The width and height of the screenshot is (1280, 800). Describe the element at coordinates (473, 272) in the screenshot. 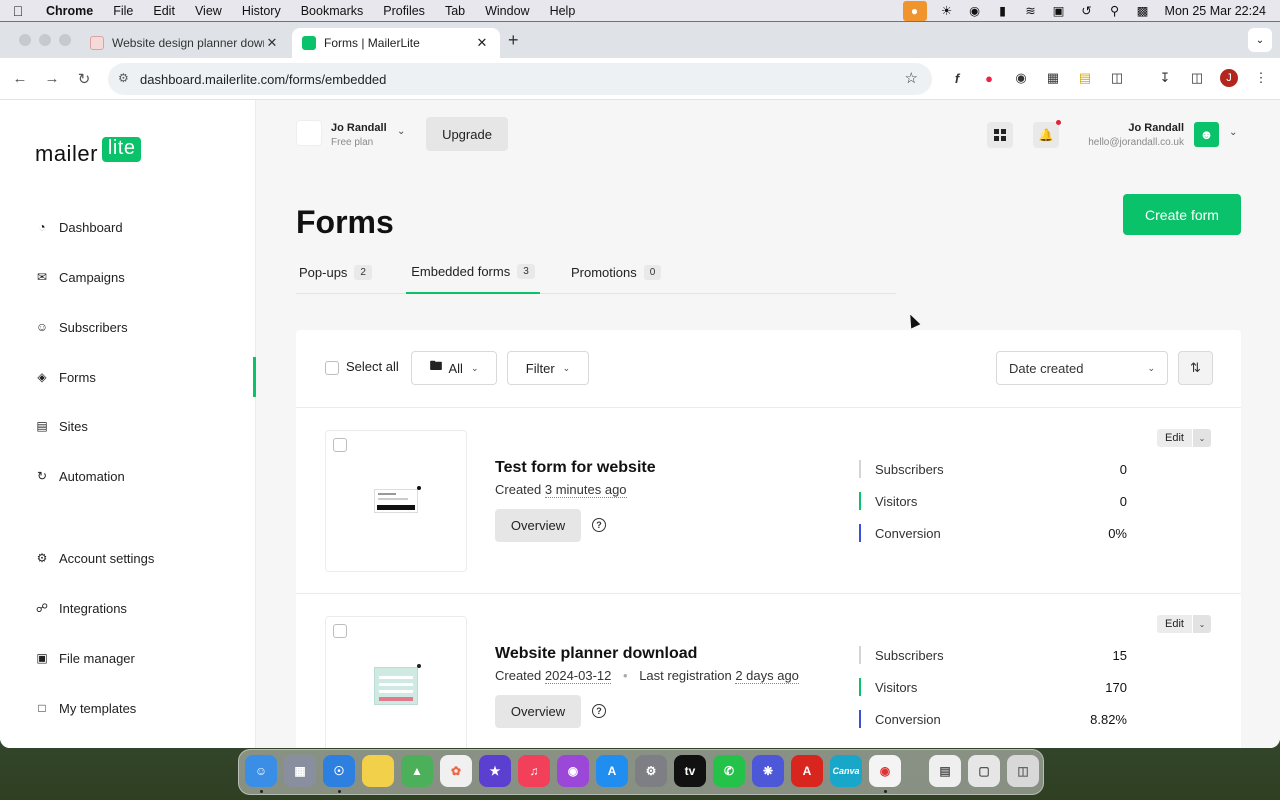

I see `tab-embedded-forms: Embedded forms 3` at that location.